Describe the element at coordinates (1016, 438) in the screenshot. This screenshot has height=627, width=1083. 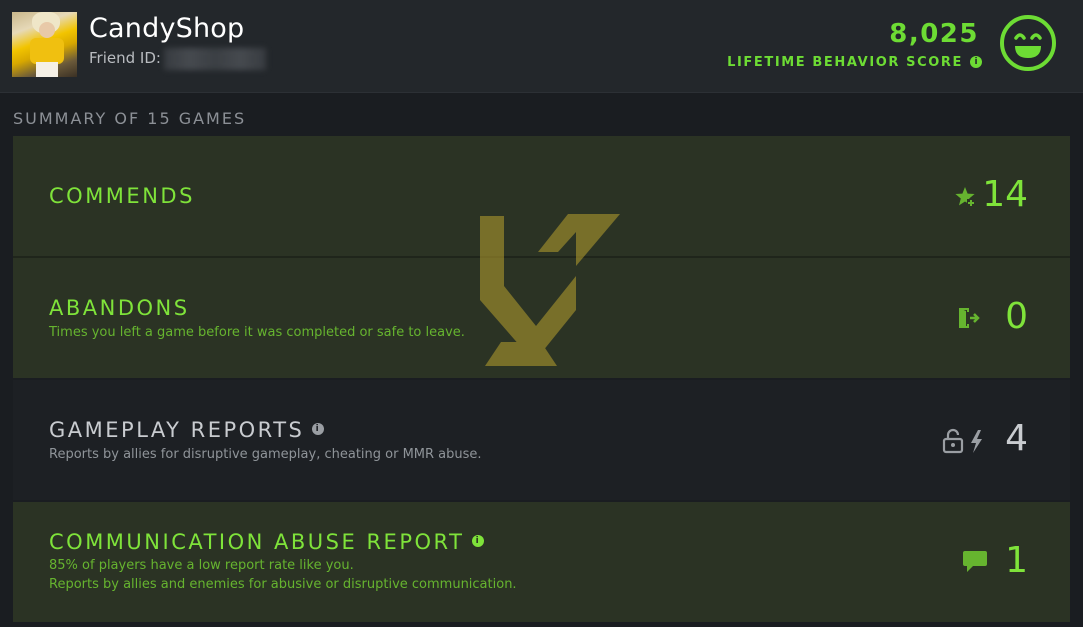
I see `gameplay-reports-value: 4` at that location.